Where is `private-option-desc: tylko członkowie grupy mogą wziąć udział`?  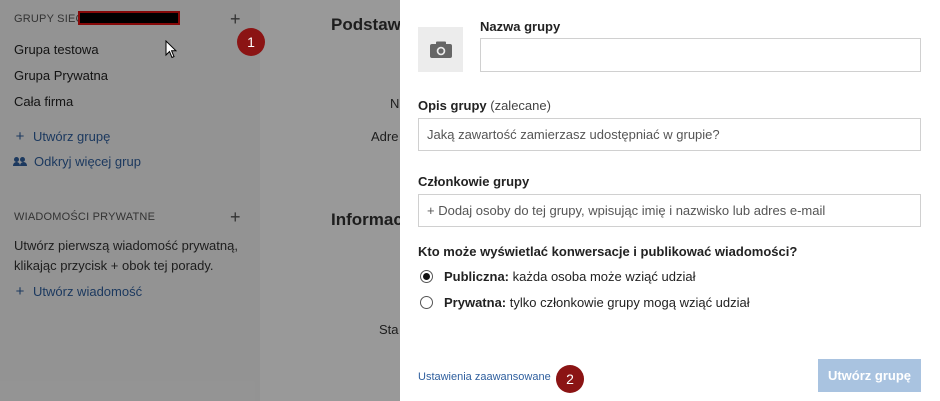
private-option-desc: tylko członkowie grupy mogą wziąć udział is located at coordinates (629, 302).